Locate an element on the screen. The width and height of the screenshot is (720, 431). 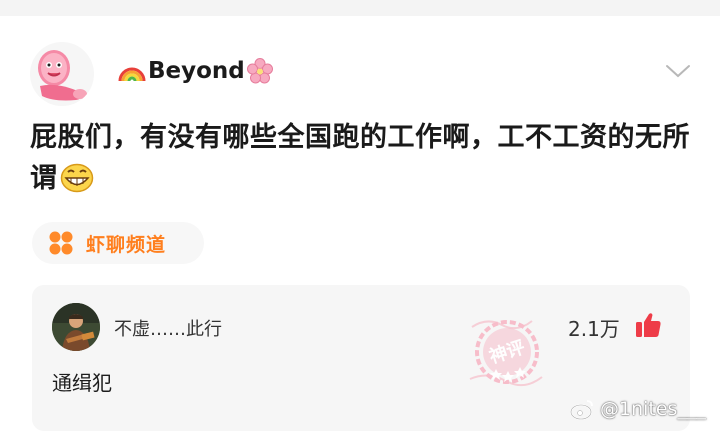
thumbs-up-icon is located at coordinates (648, 325).